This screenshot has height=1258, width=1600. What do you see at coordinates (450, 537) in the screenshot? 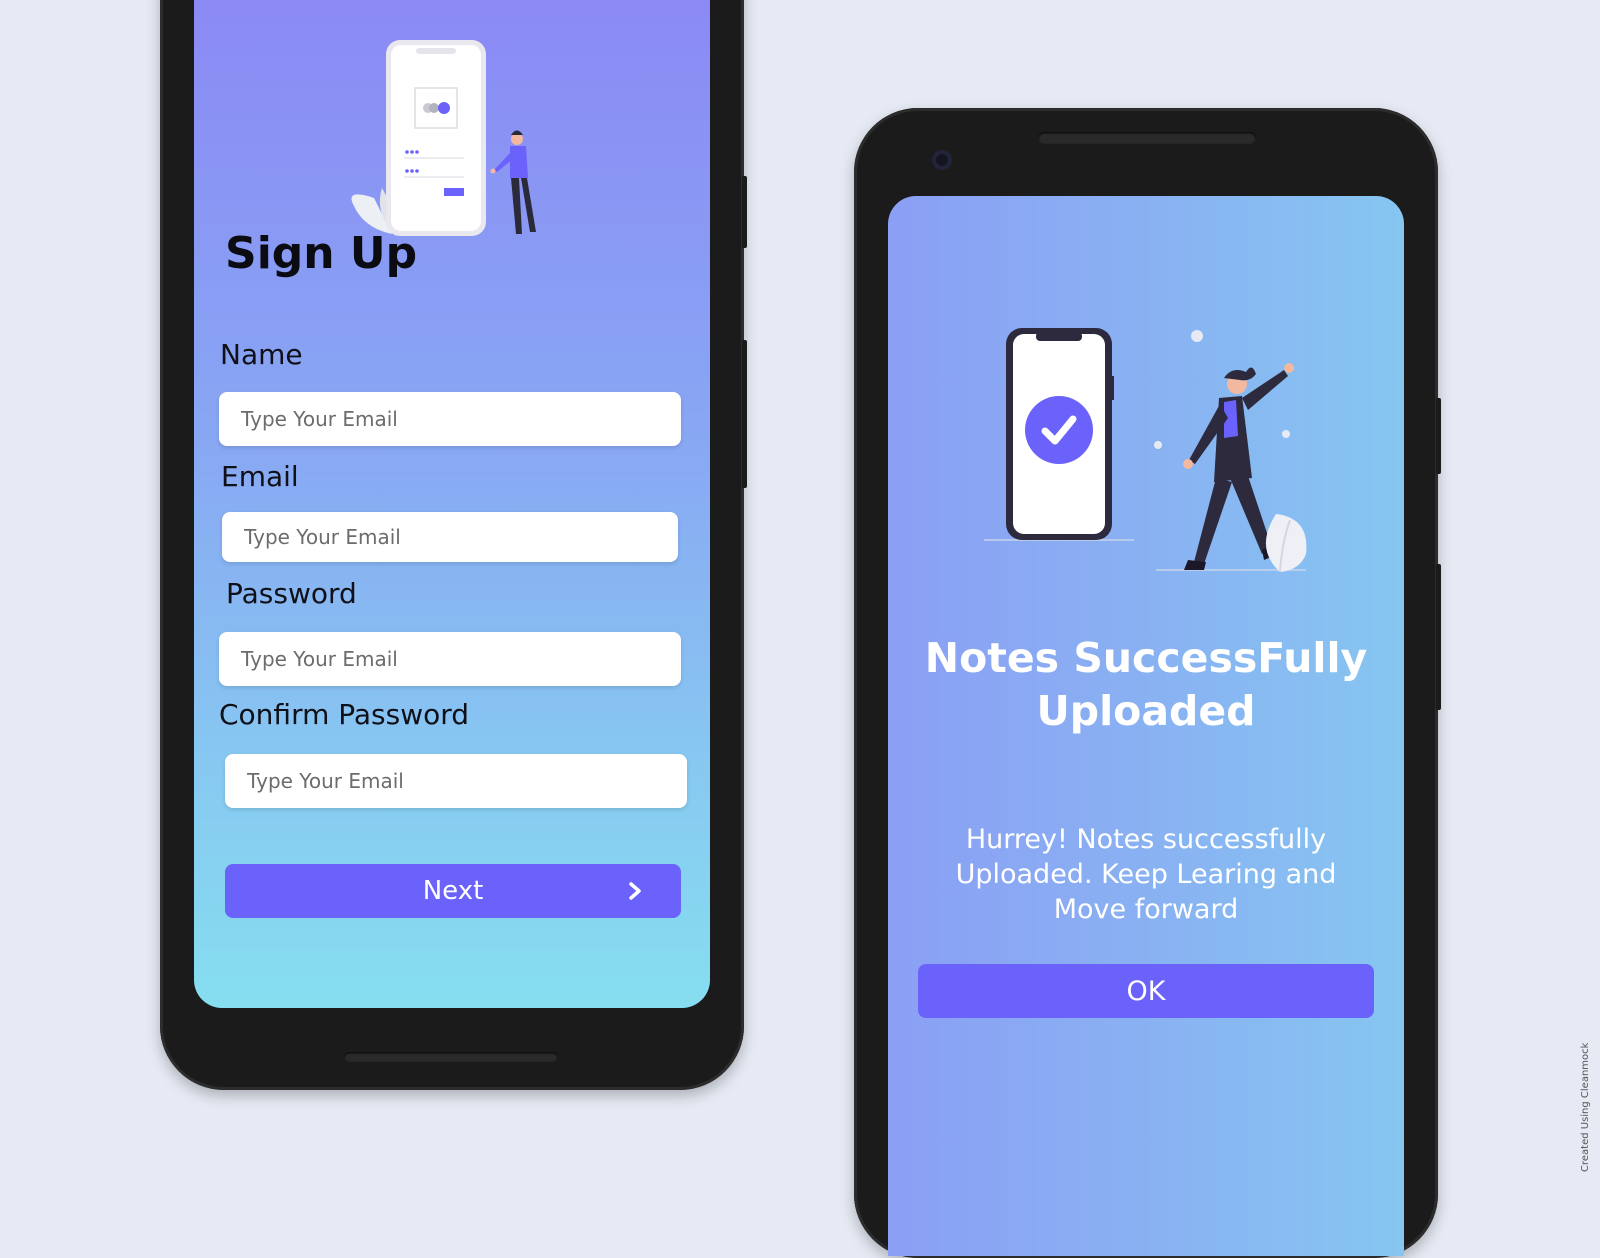
I see `email-input` at bounding box center [450, 537].